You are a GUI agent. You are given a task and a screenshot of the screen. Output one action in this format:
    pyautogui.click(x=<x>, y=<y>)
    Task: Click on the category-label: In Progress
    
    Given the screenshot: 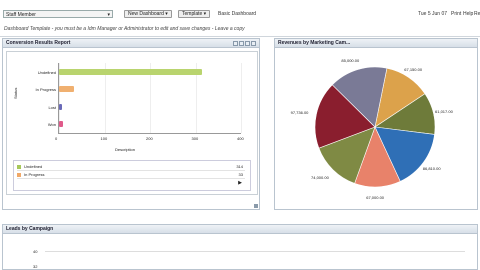 What is the action you would take?
    pyautogui.click(x=45, y=90)
    